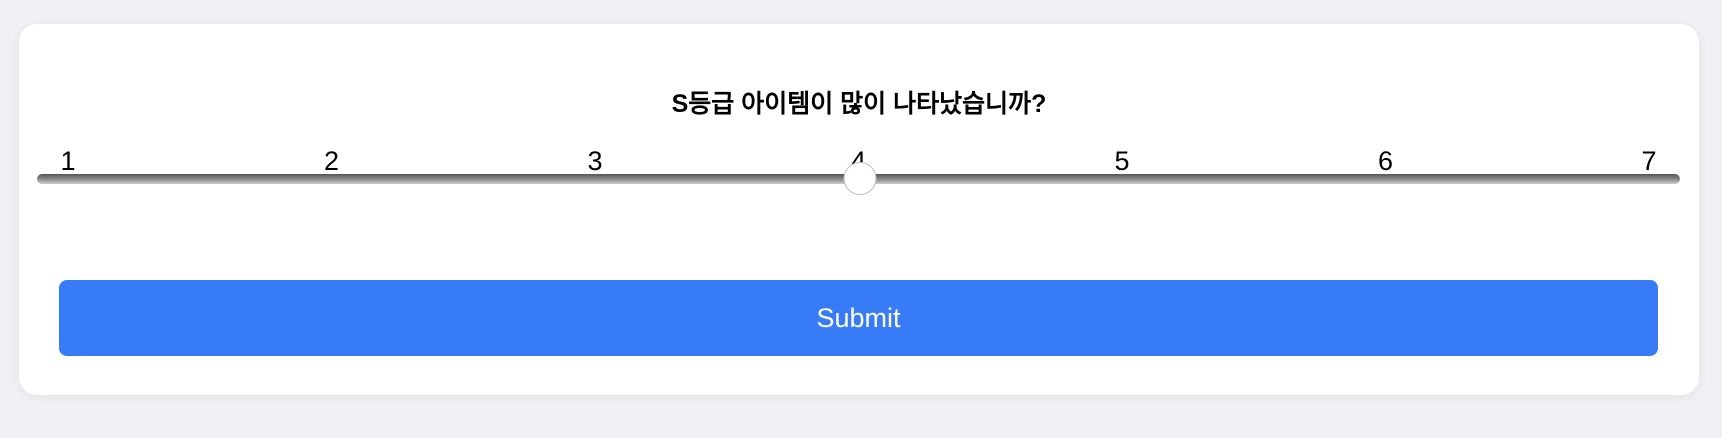 The image size is (1722, 438). Describe the element at coordinates (595, 161) in the screenshot. I see `scale-label-3: 3` at that location.